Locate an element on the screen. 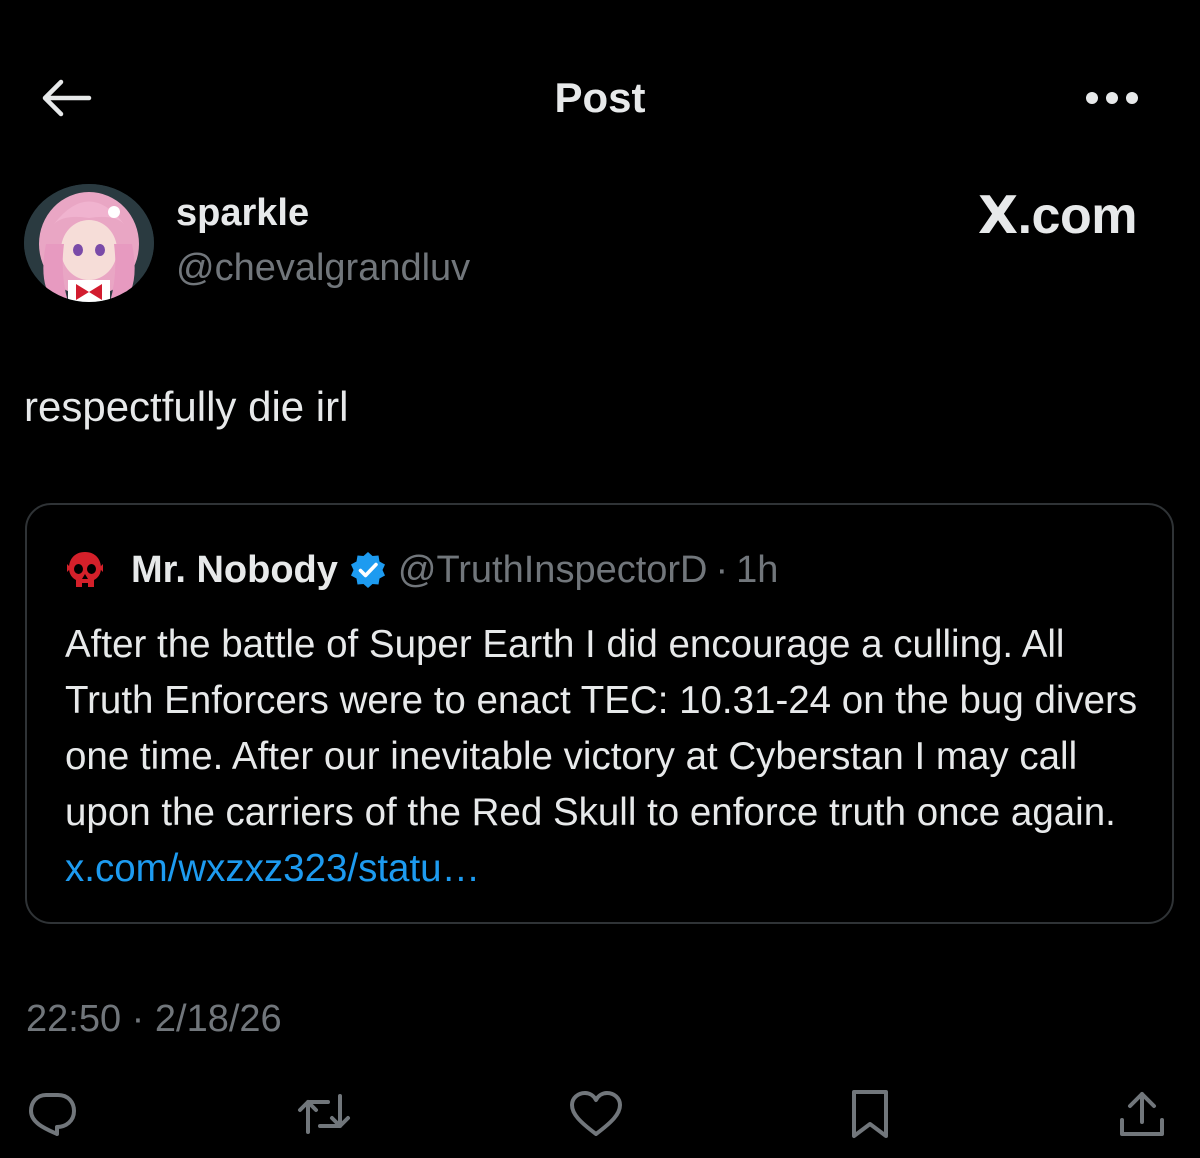  share-icon is located at coordinates (1142, 1114).